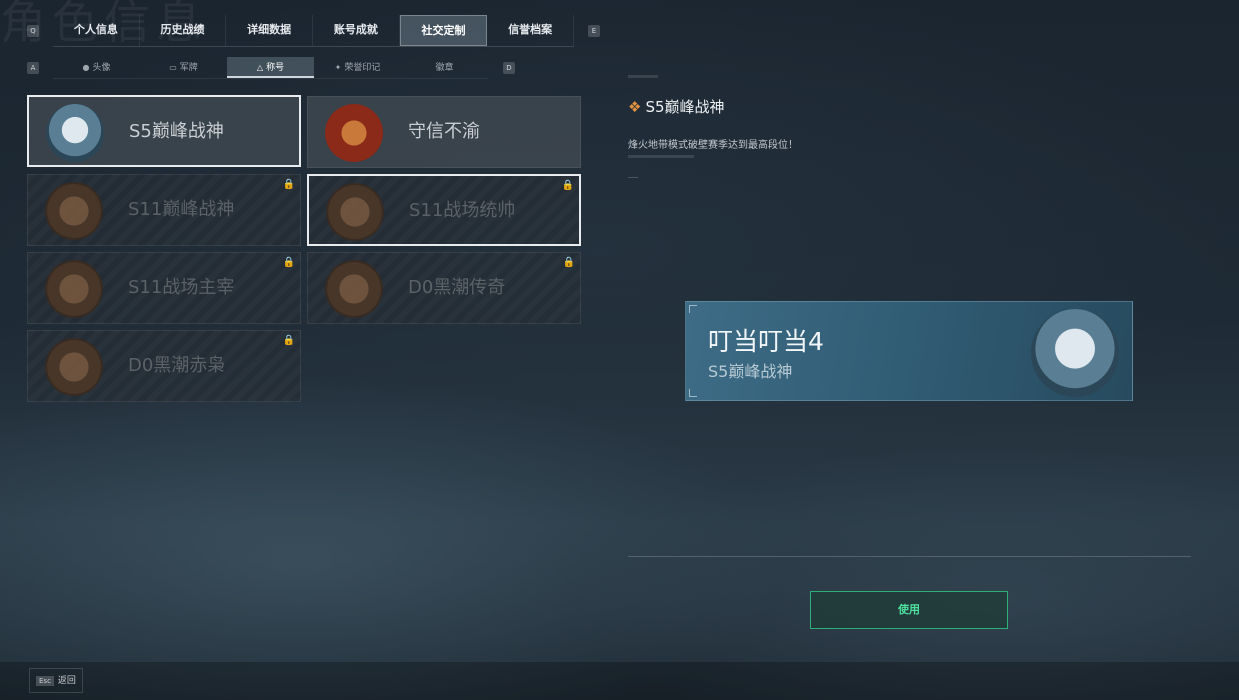 This screenshot has width=1239, height=700. What do you see at coordinates (66, 681) in the screenshot?
I see `back-label: 返回` at bounding box center [66, 681].